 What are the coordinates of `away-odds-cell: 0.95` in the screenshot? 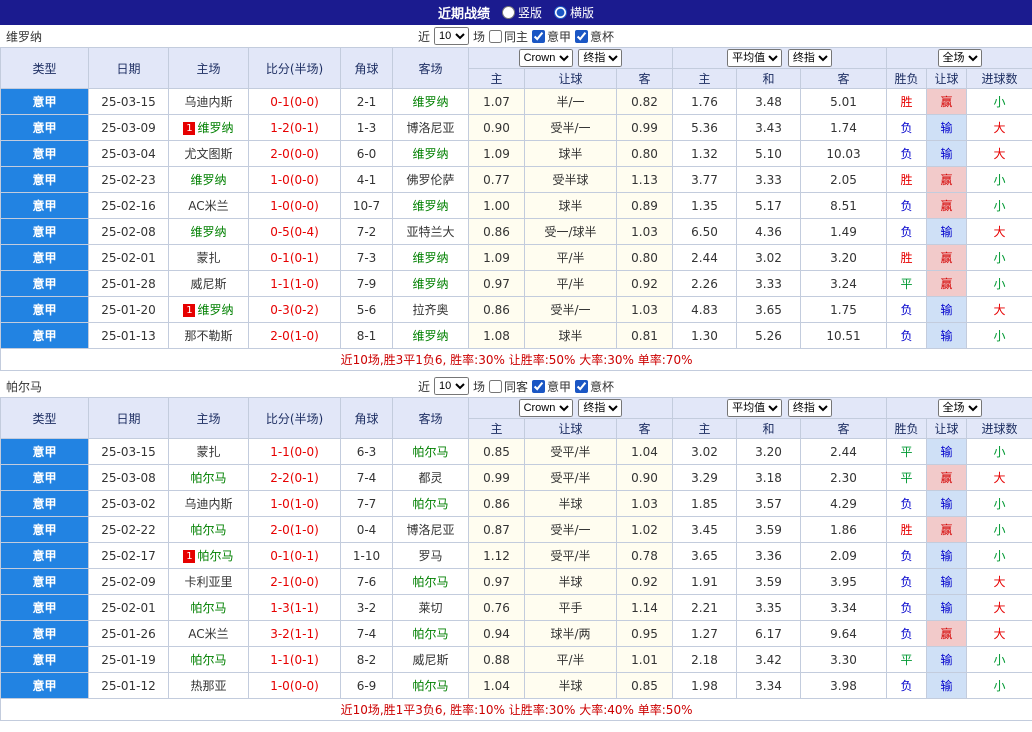 It's located at (644, 633).